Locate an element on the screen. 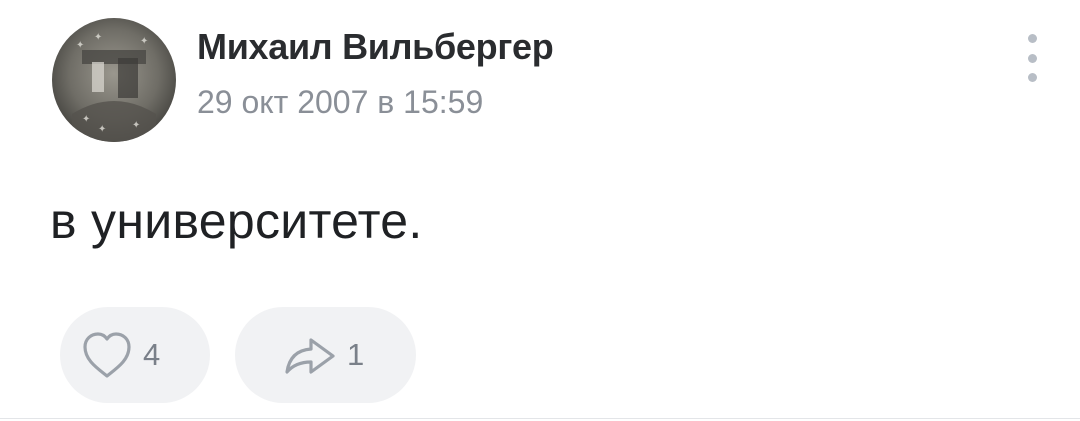 Image resolution: width=1080 pixels, height=421 pixels. share-count: 1 is located at coordinates (356, 354).